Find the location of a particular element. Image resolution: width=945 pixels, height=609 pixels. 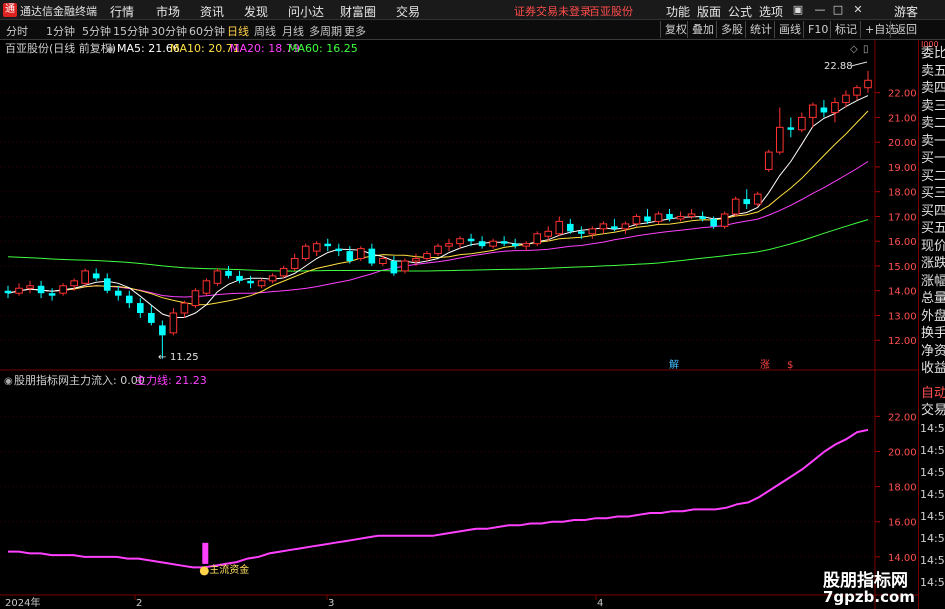

menu-formula: 公式 is located at coordinates (740, 11).